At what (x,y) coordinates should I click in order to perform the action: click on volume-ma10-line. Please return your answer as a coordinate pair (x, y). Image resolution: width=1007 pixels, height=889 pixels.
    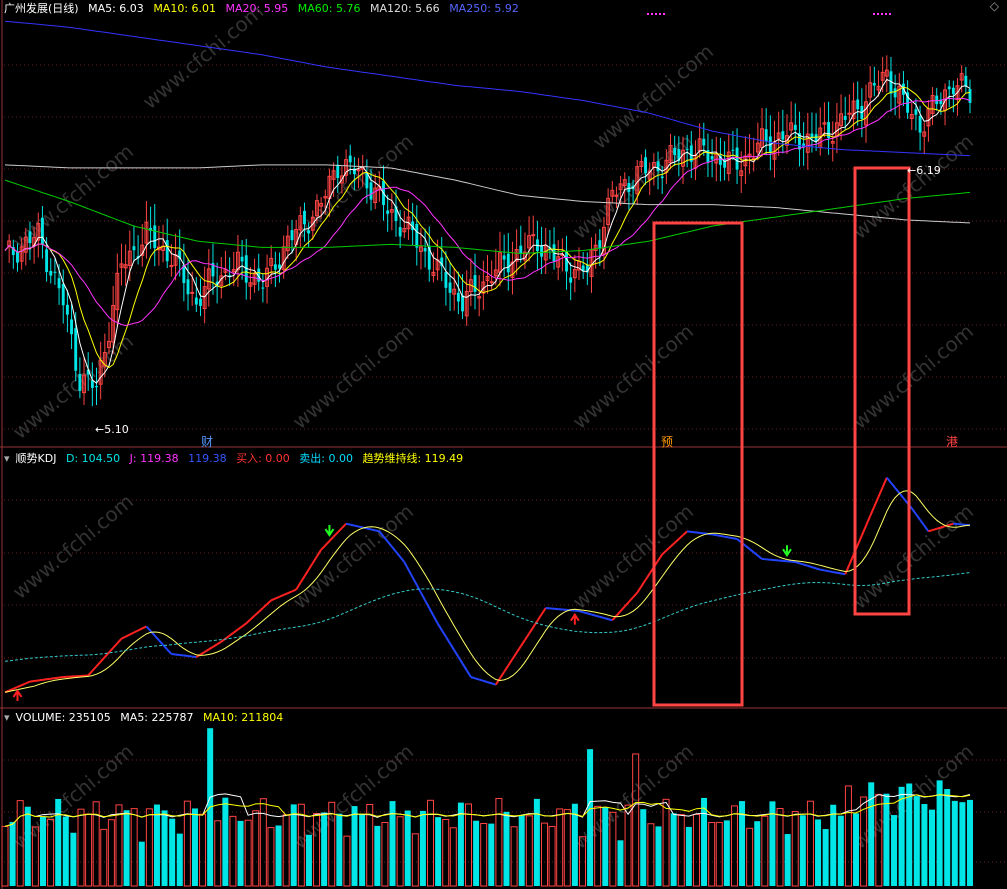
    Looking at the image, I should click on (487, 810).